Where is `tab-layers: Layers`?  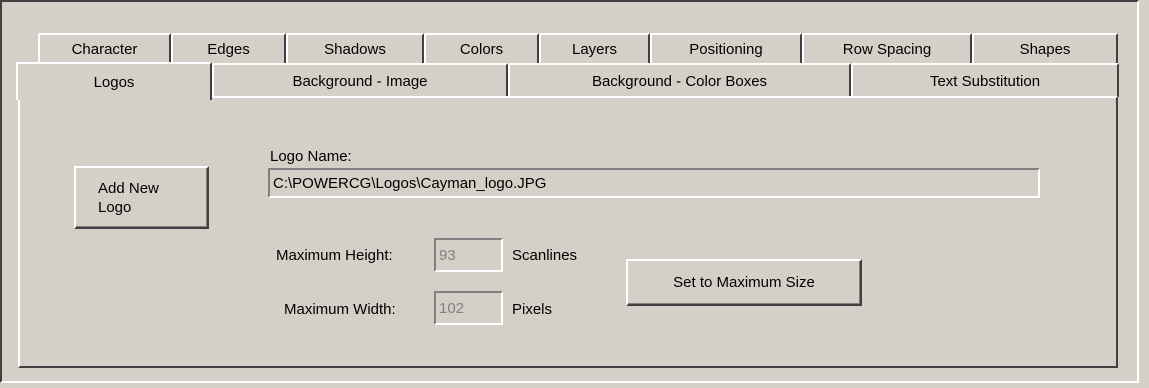 tab-layers: Layers is located at coordinates (594, 48).